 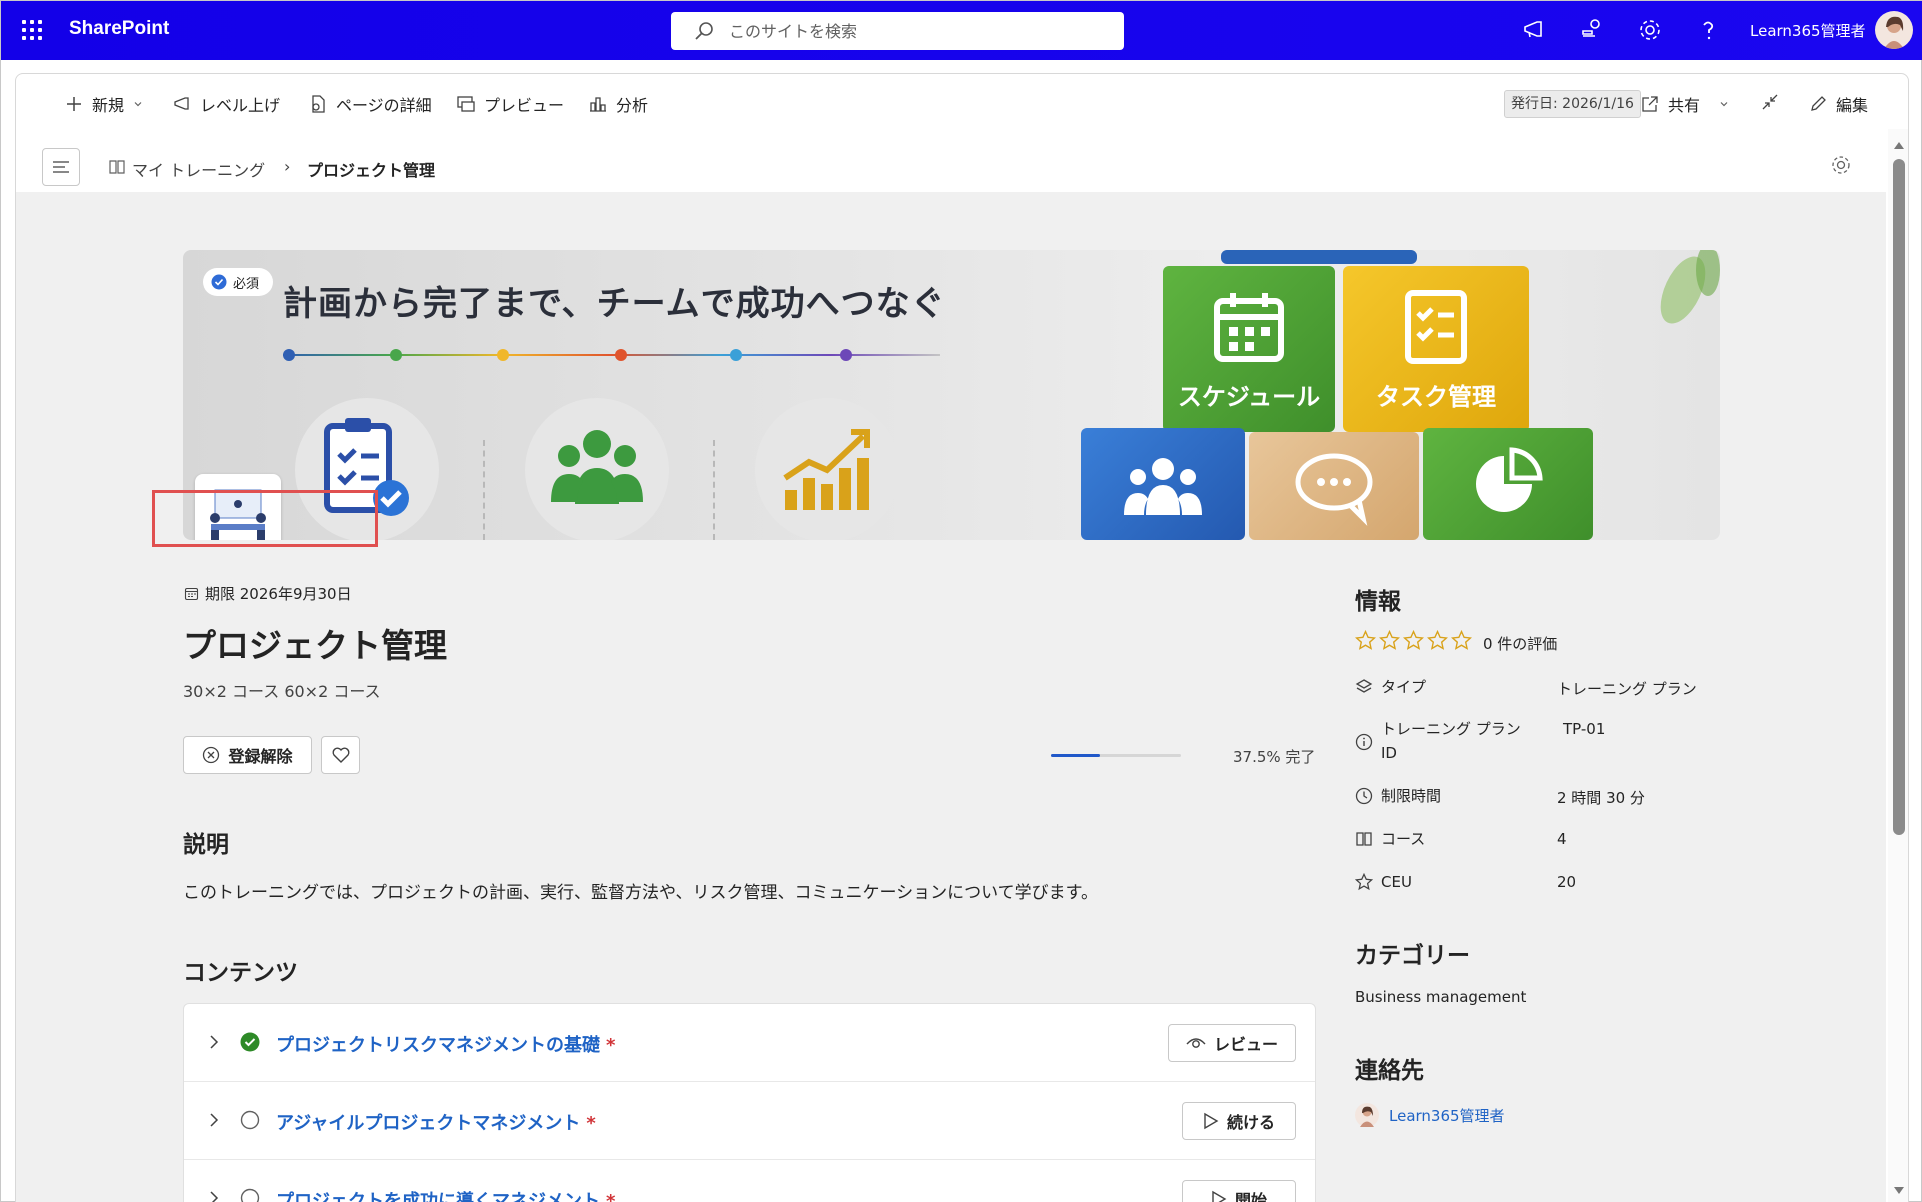 What do you see at coordinates (119, 29) in the screenshot?
I see `brand-name: SharePoint` at bounding box center [119, 29].